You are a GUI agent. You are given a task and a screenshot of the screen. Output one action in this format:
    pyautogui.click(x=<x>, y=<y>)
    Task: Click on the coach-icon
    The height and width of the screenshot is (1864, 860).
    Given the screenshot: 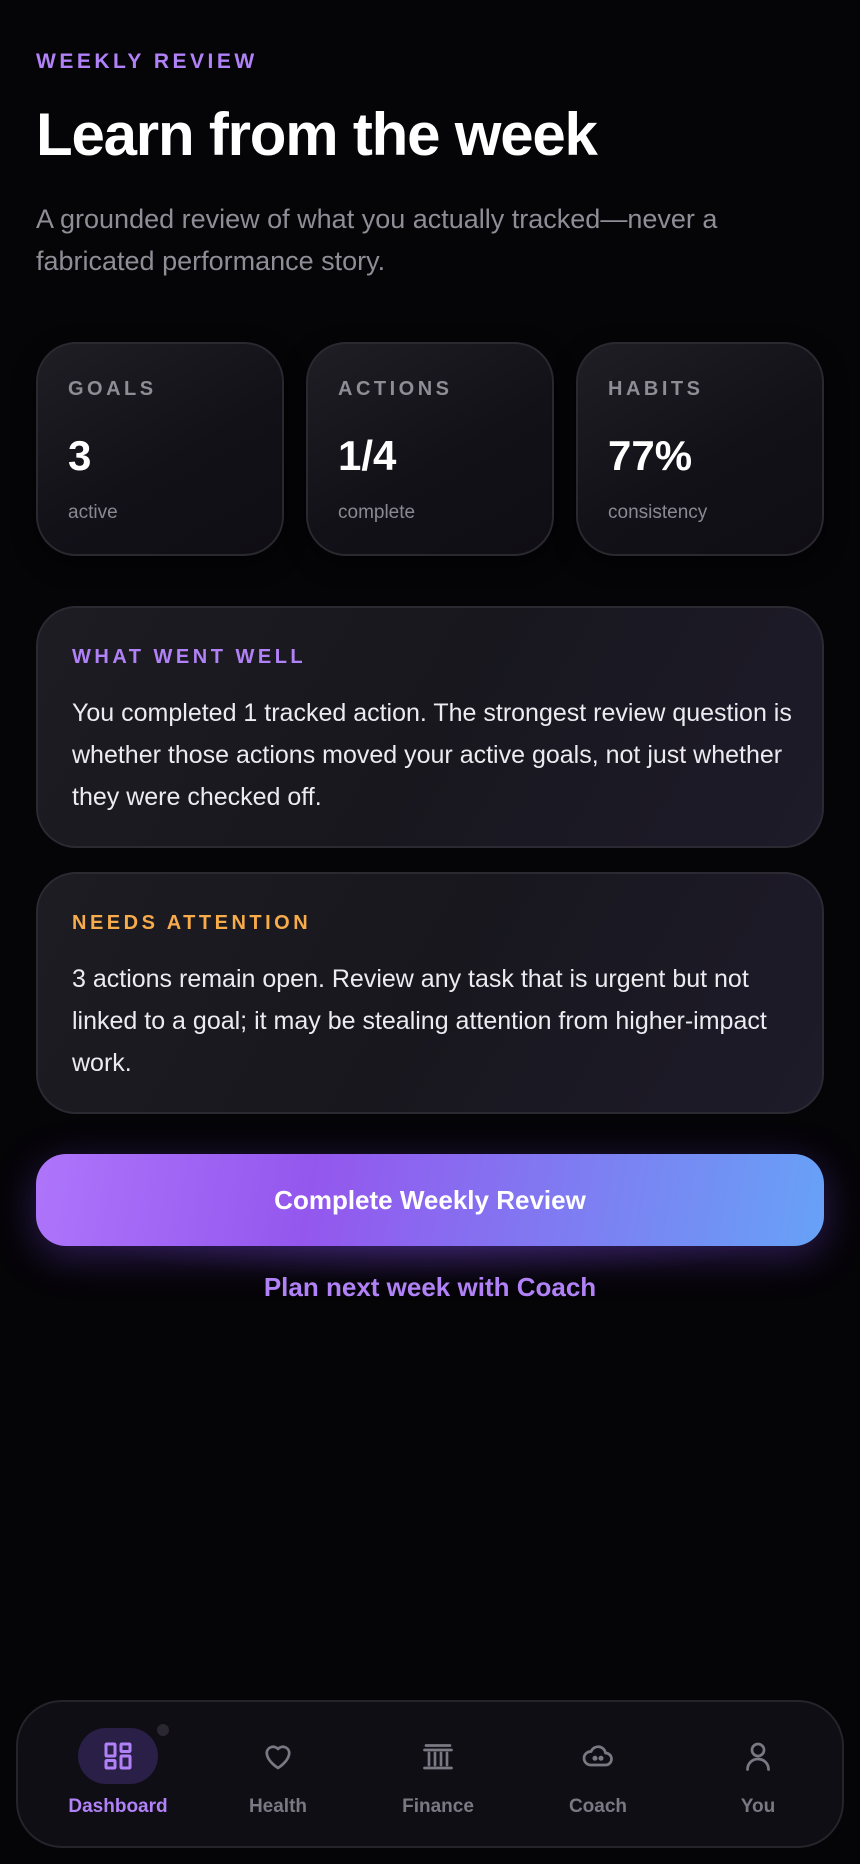 What is the action you would take?
    pyautogui.click(x=597, y=1756)
    